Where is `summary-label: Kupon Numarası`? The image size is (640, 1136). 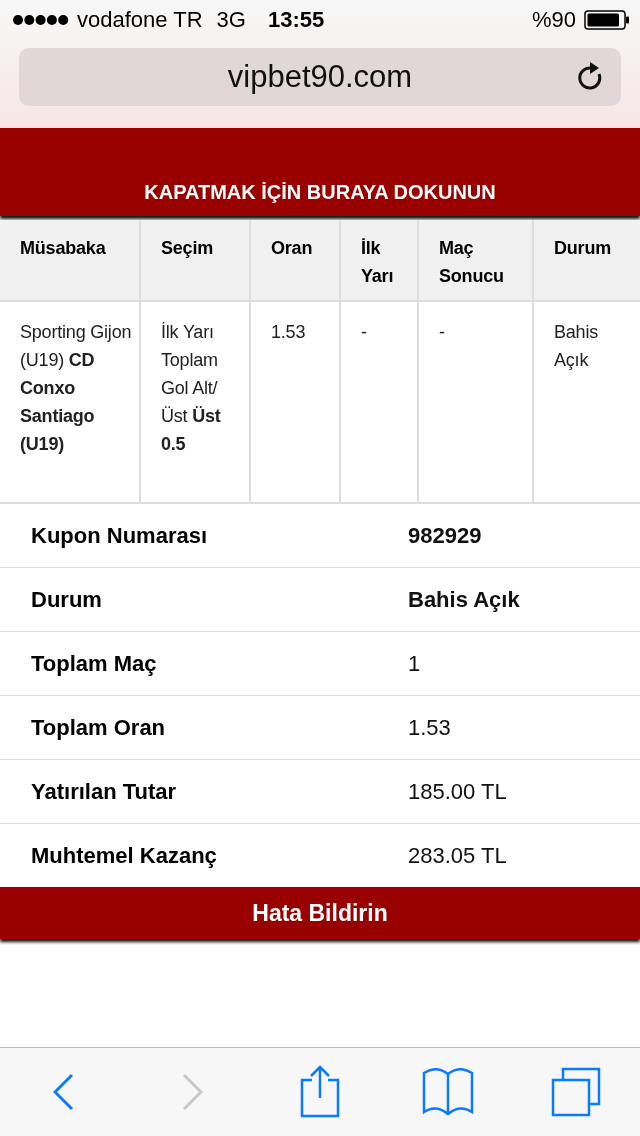
summary-label: Kupon Numarası is located at coordinates (119, 535).